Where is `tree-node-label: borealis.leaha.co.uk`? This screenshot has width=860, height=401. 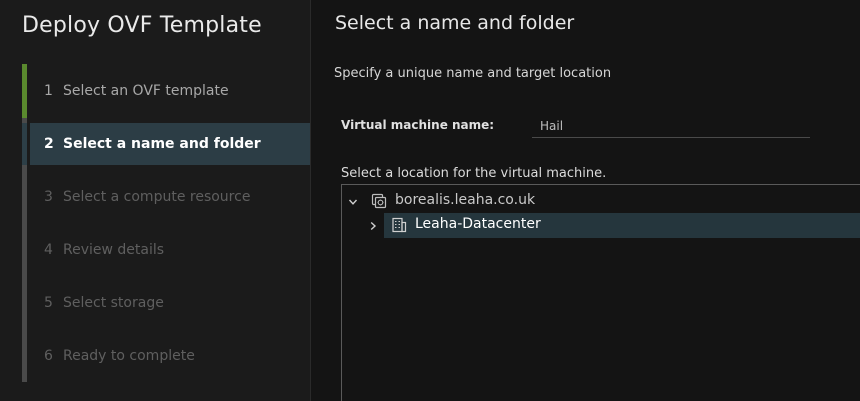 tree-node-label: borealis.leaha.co.uk is located at coordinates (465, 200).